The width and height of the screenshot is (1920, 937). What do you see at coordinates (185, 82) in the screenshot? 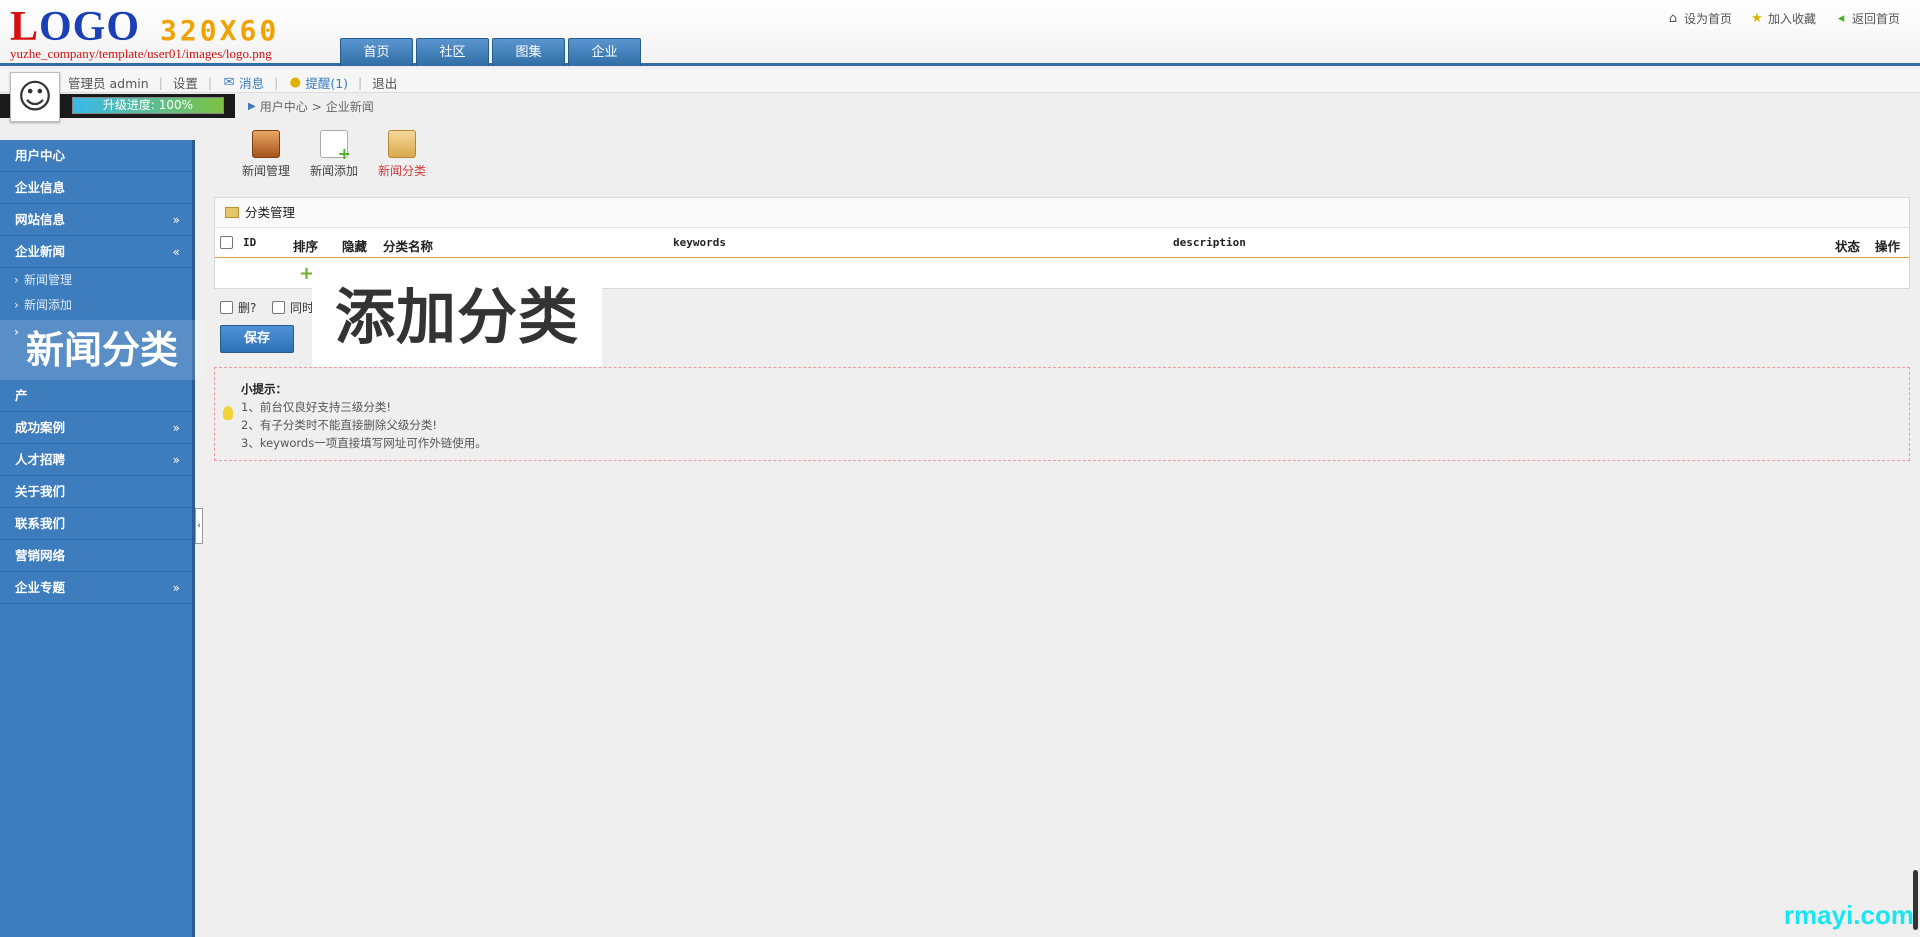
I see `settings-link: 设置` at bounding box center [185, 82].